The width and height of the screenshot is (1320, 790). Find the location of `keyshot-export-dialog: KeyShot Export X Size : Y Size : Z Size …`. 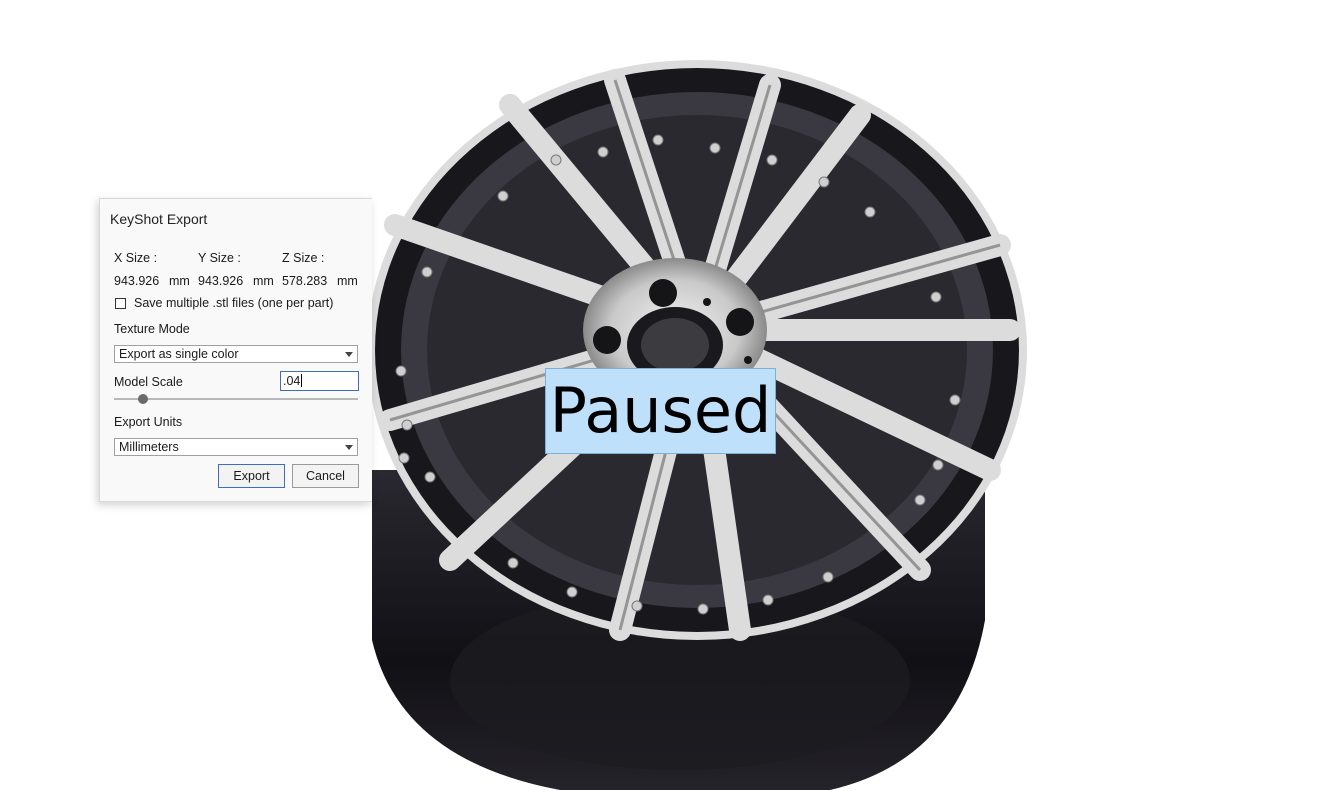

keyshot-export-dialog: KeyShot Export X Size : Y Size : Z Size … is located at coordinates (235, 350).